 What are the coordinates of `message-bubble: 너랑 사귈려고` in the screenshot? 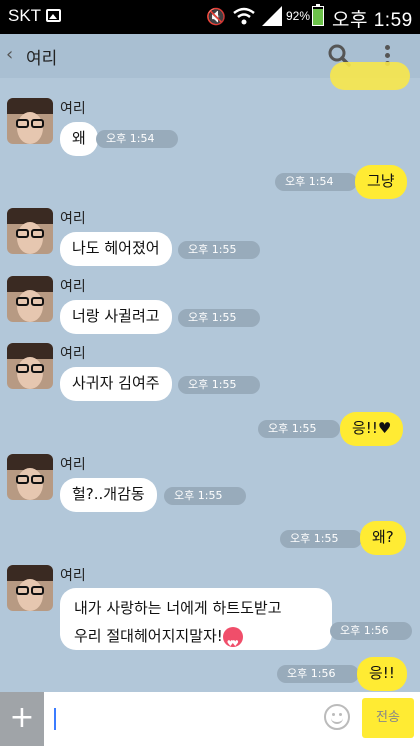 It's located at (116, 317).